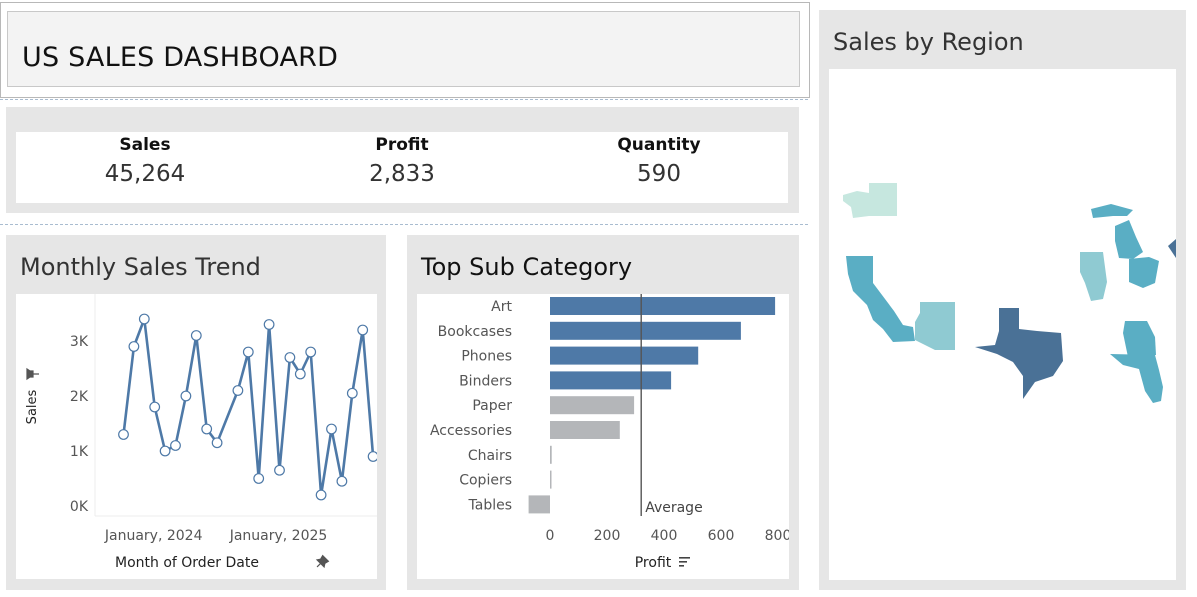  What do you see at coordinates (1144, 272) in the screenshot?
I see `state-ohio` at bounding box center [1144, 272].